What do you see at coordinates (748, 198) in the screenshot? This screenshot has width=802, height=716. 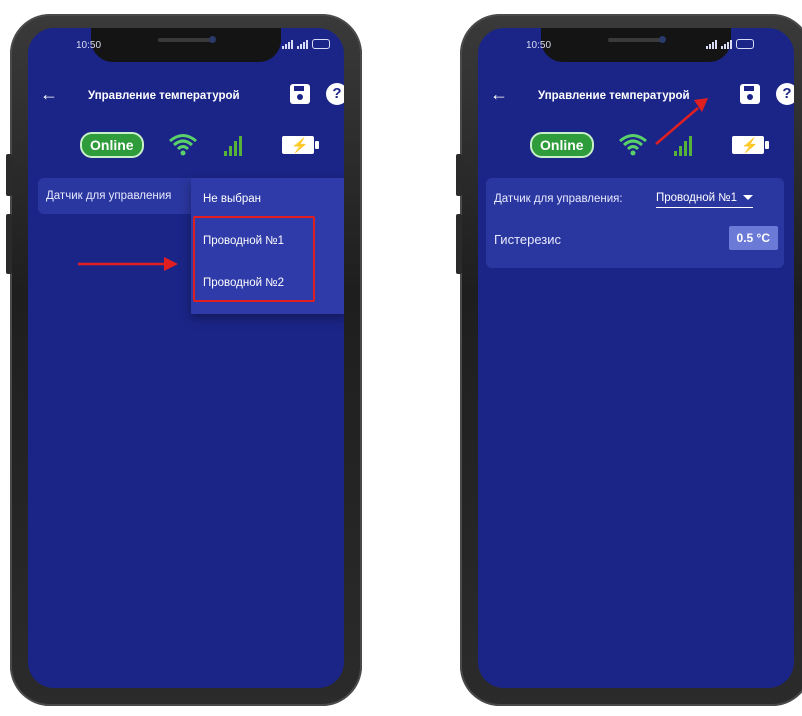 I see `chevron-down-icon` at bounding box center [748, 198].